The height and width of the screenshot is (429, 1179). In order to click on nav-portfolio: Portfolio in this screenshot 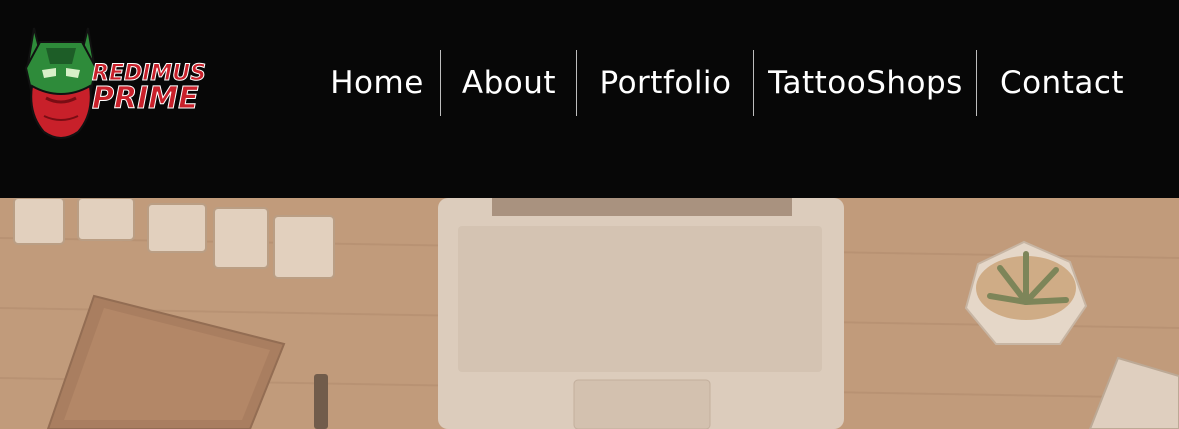, I will do `click(665, 83)`.